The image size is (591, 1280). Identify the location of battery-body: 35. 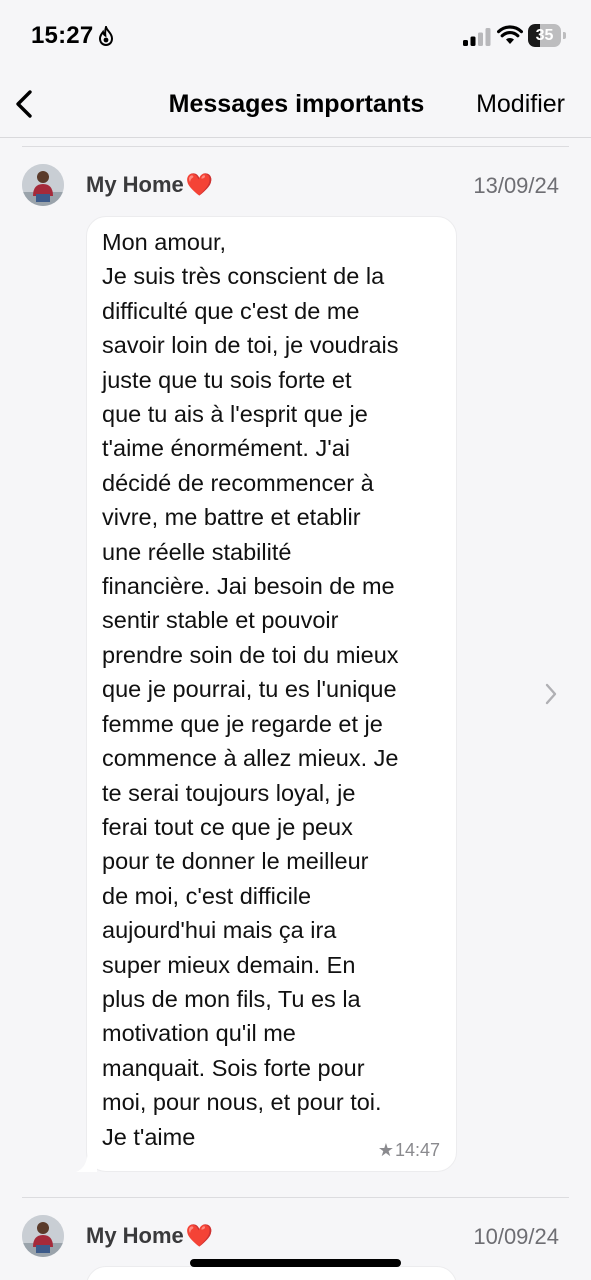
(544, 35).